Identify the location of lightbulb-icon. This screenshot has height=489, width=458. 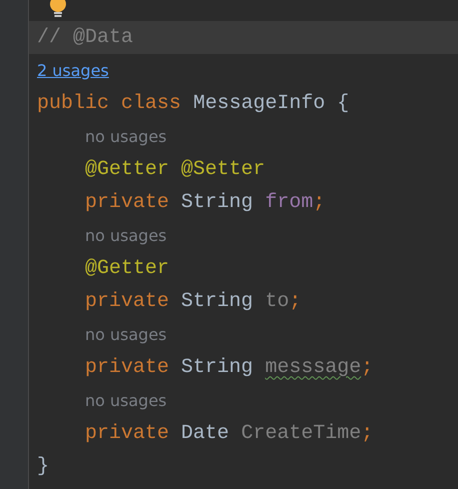
(58, 9).